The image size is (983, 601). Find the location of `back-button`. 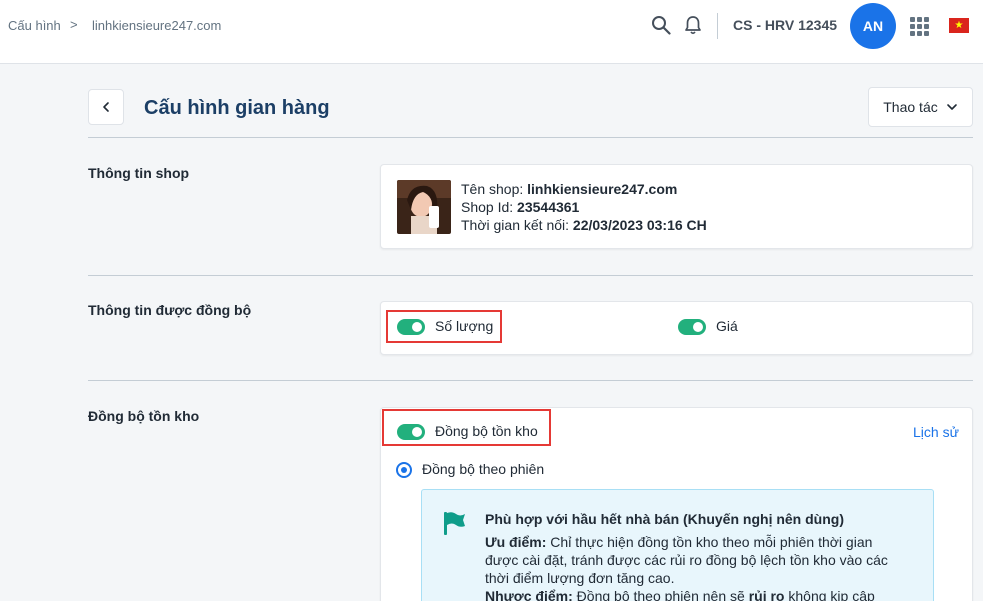

back-button is located at coordinates (106, 107).